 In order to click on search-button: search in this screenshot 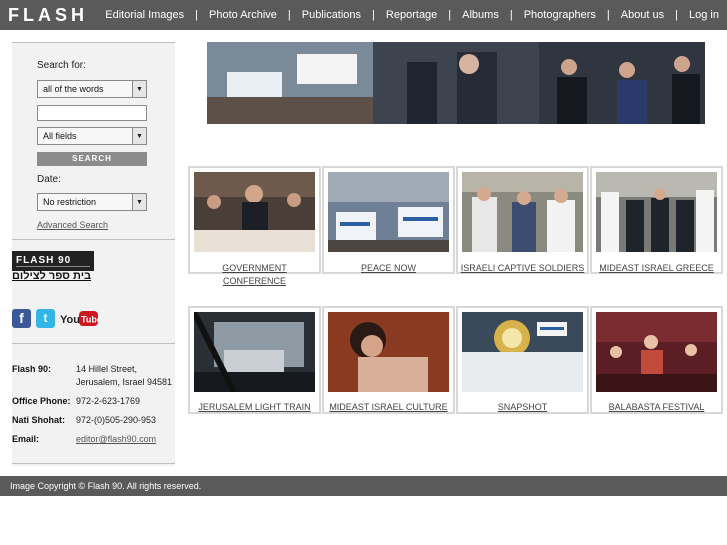, I will do `click(92, 159)`.